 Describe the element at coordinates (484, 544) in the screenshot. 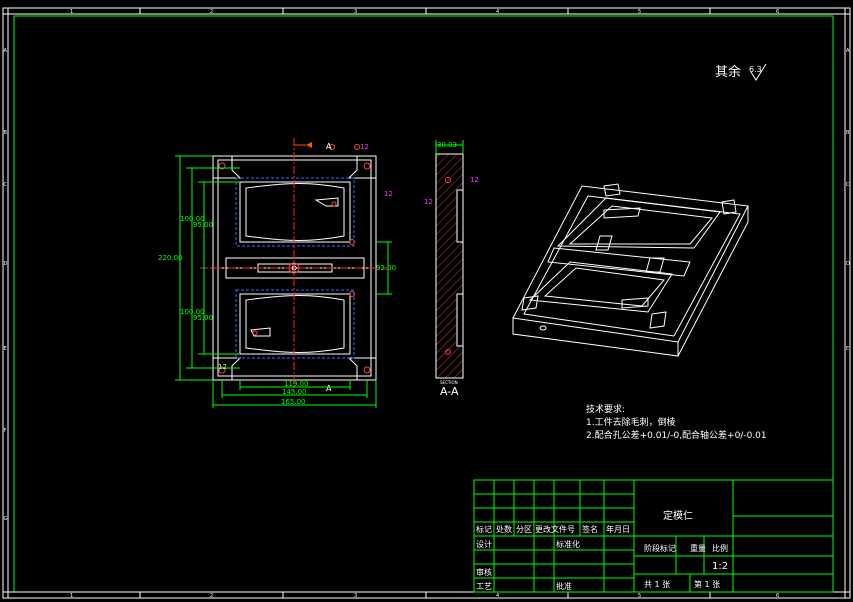

I see `label-design: 设计` at that location.